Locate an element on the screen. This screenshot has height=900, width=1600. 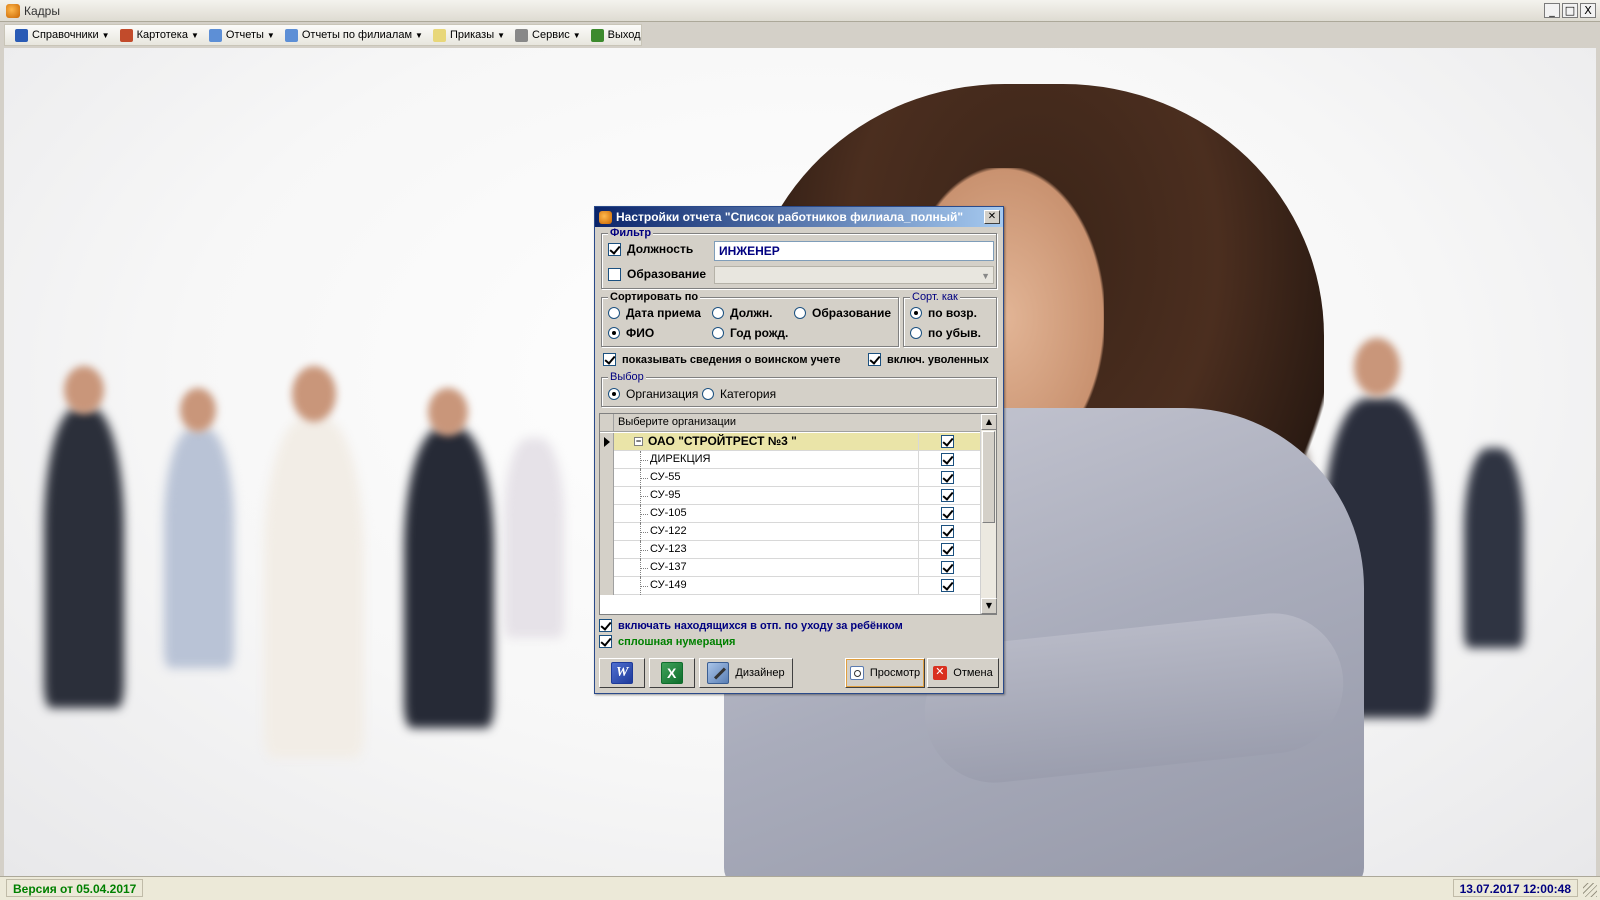
sort-hire-date-label: Дата приема is located at coordinates (663, 313).